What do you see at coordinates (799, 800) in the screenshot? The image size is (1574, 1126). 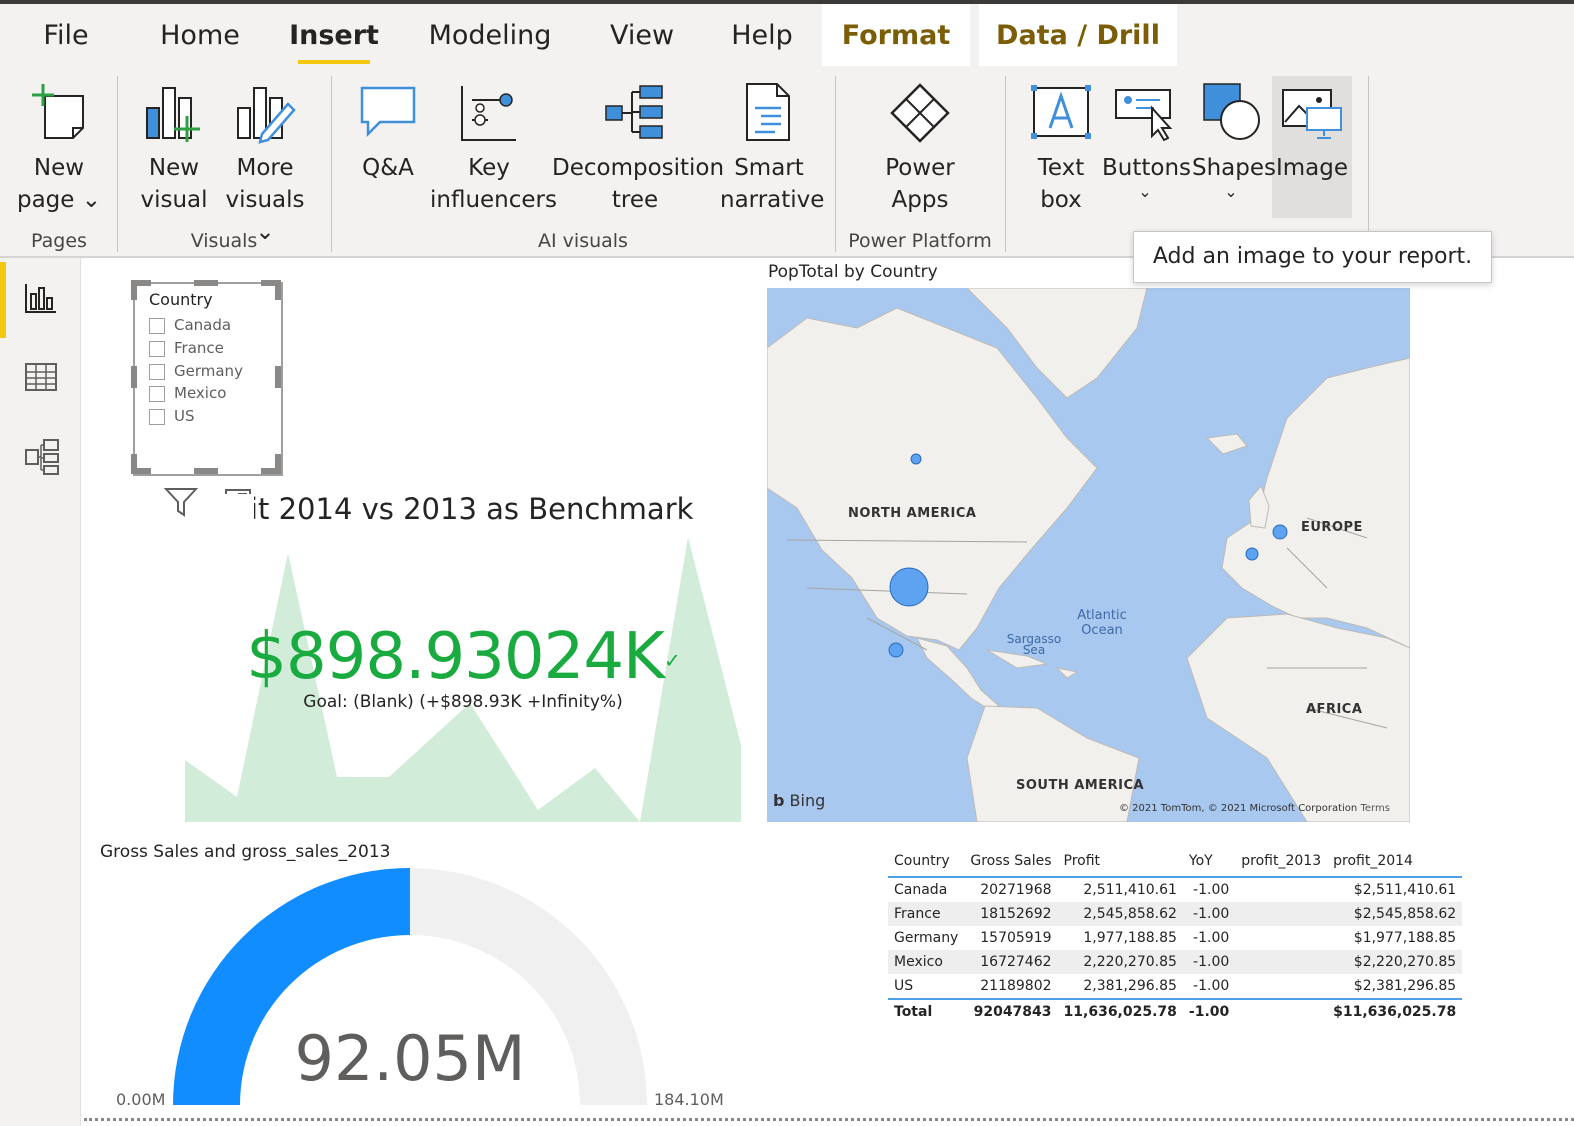 I see `bing-logo: b Bing` at bounding box center [799, 800].